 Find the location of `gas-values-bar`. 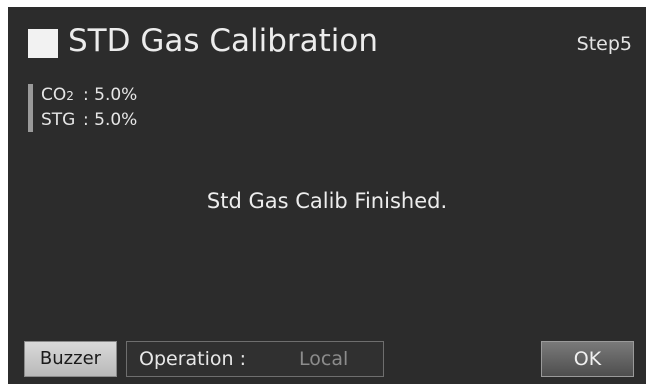

gas-values-bar is located at coordinates (30, 108).